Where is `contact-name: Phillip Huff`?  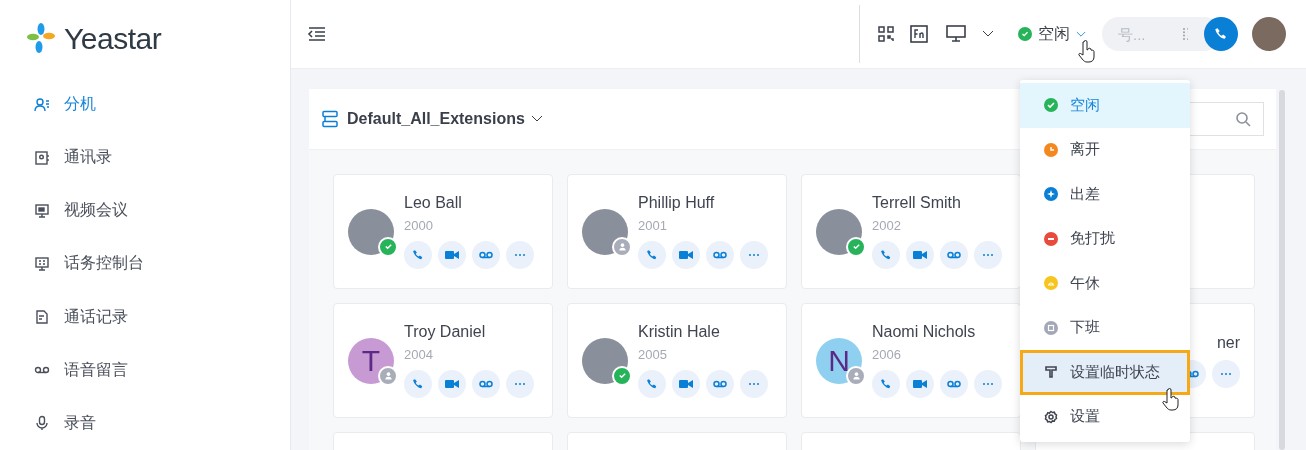
contact-name: Phillip Huff is located at coordinates (676, 203).